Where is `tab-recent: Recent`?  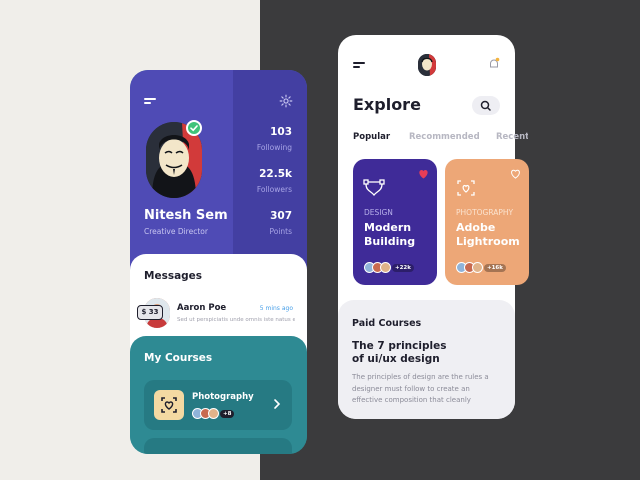
tab-recent: Recent is located at coordinates (512, 137).